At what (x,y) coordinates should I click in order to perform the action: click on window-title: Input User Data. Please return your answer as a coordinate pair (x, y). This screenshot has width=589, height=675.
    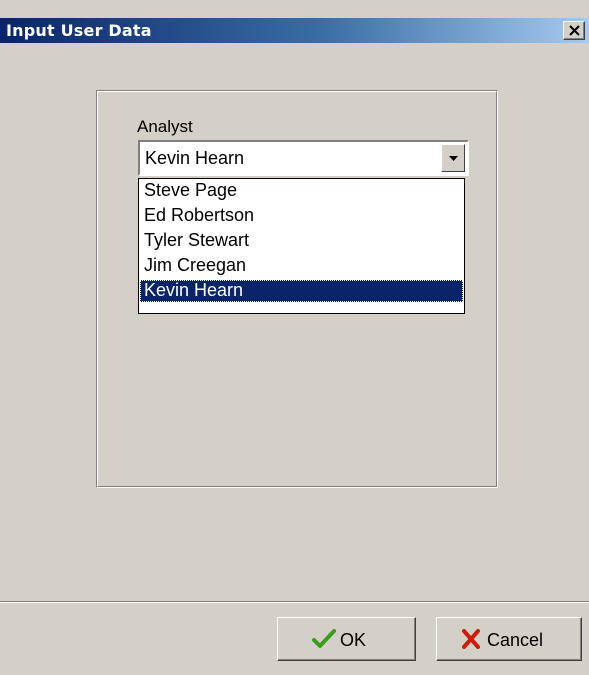
    Looking at the image, I should click on (79, 30).